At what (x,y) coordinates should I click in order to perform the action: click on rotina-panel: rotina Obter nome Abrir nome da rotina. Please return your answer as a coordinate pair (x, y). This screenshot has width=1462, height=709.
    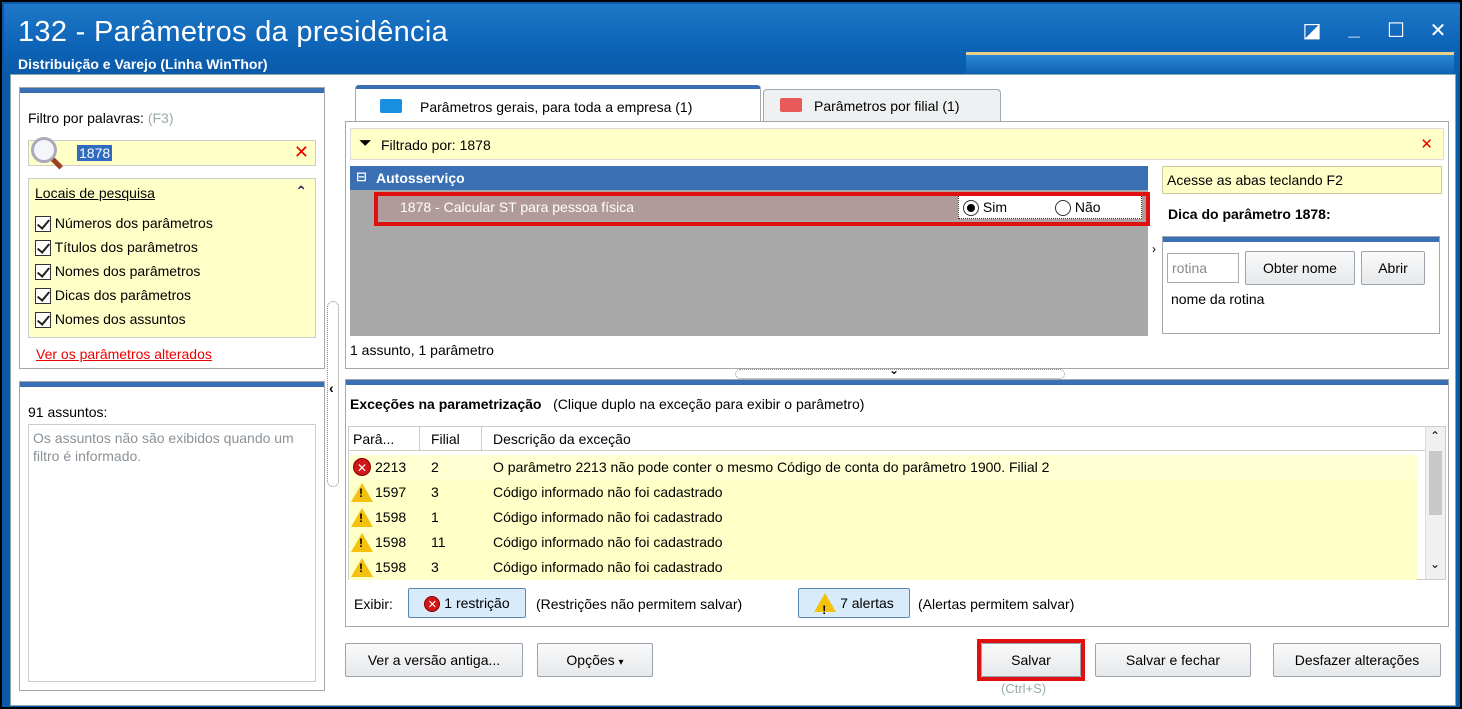
    Looking at the image, I should click on (1301, 285).